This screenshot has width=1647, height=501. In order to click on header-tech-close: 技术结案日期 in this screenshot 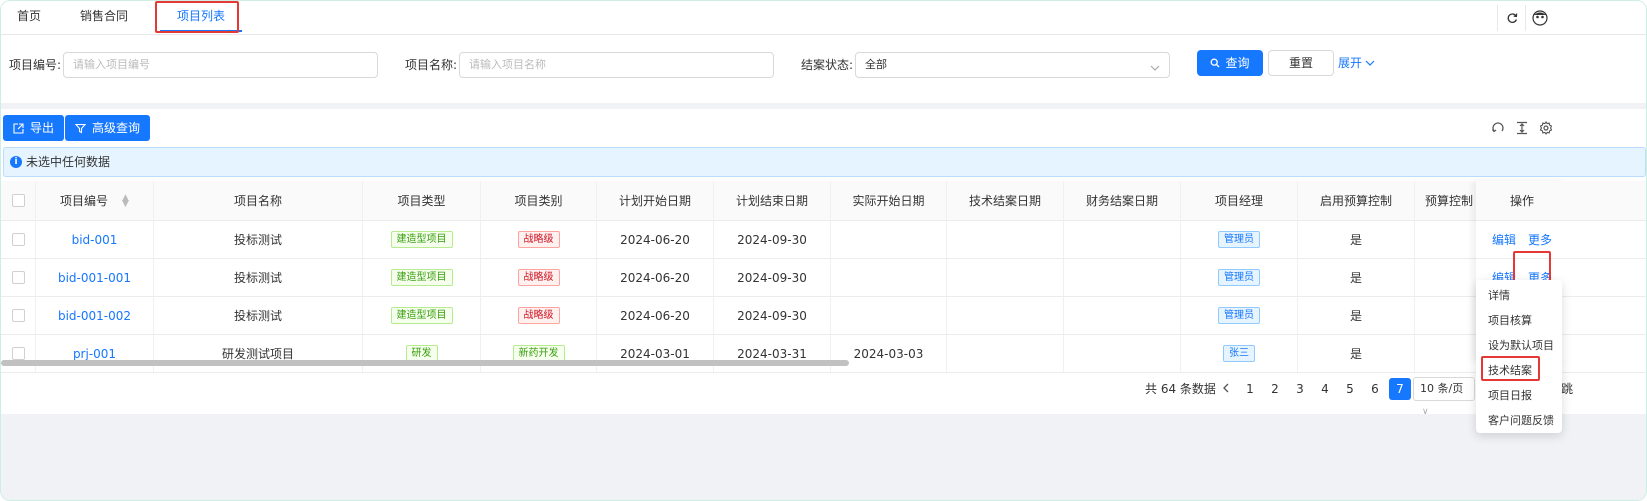, I will do `click(1005, 200)`.